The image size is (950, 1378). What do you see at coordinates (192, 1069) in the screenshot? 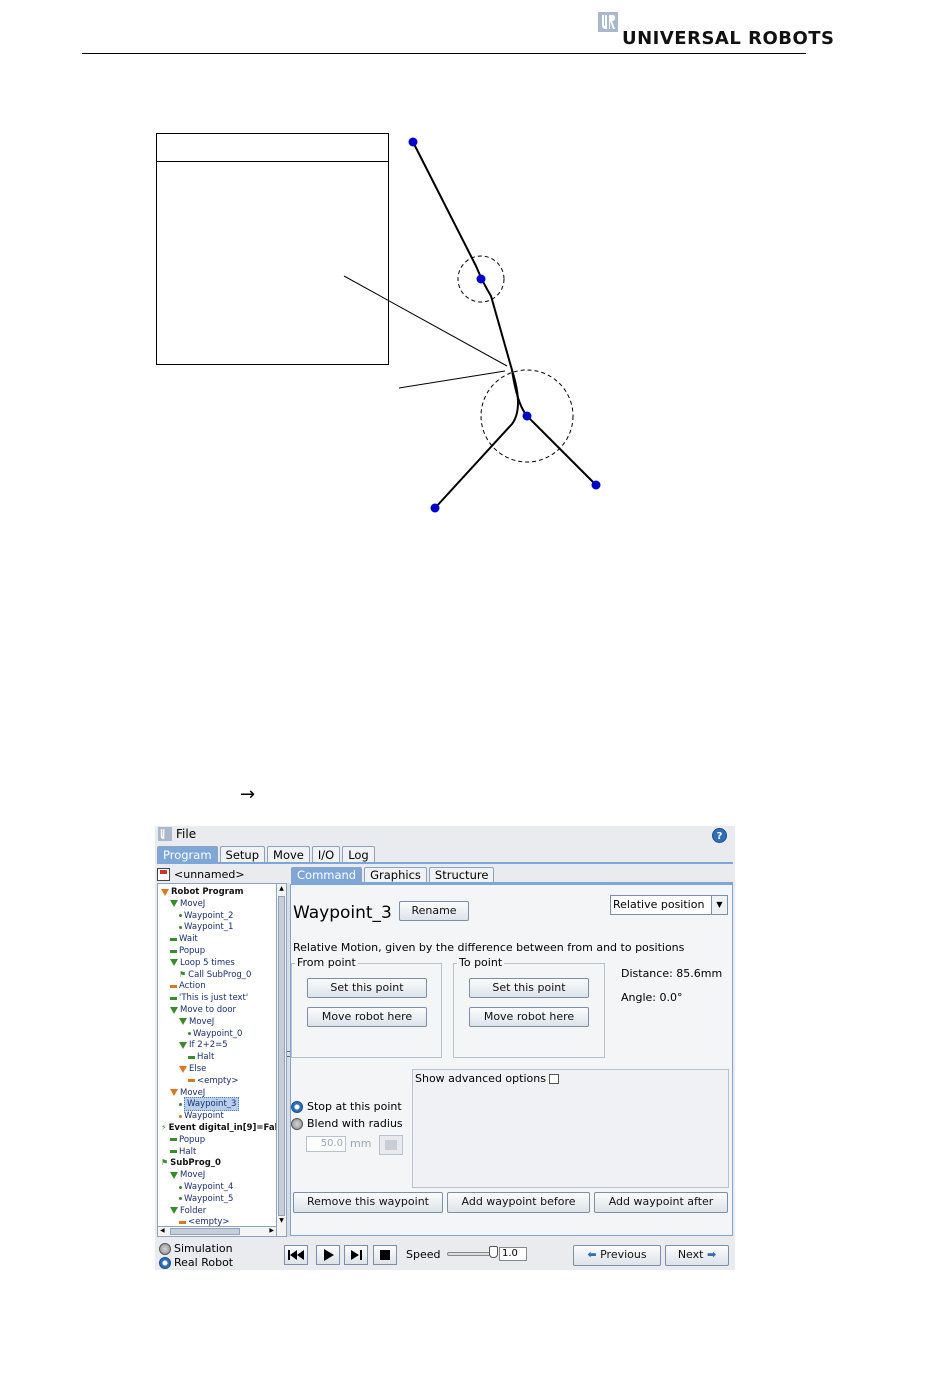
I see `tree-item: Else` at bounding box center [192, 1069].